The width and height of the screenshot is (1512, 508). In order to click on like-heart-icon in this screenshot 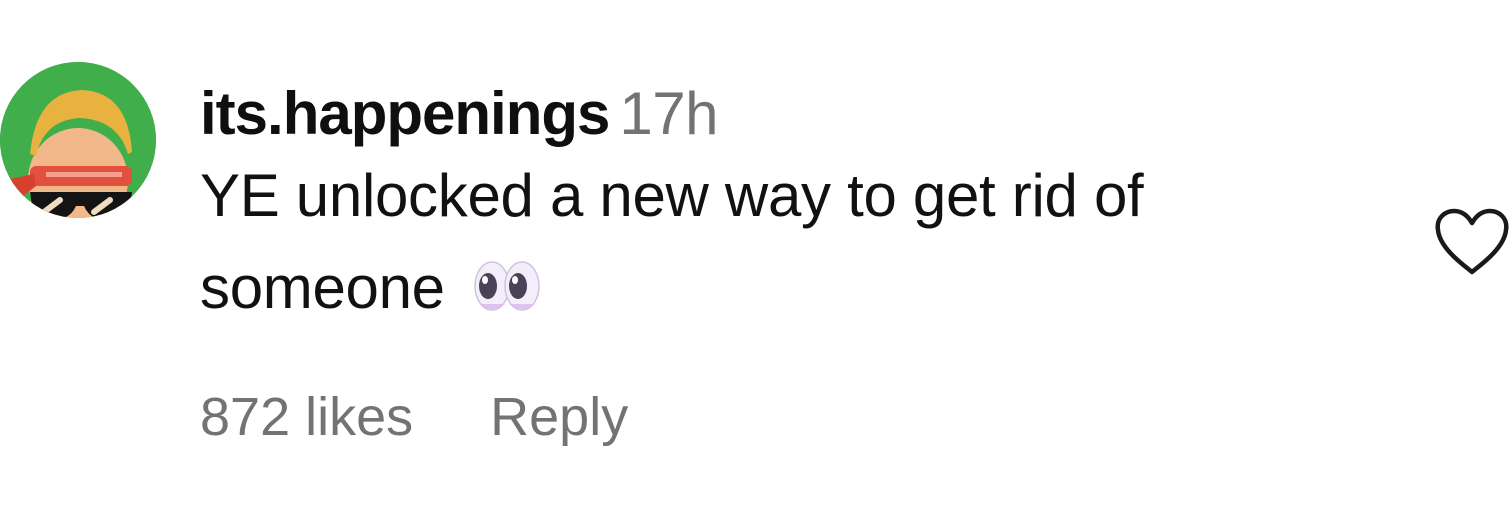, I will do `click(1472, 243)`.